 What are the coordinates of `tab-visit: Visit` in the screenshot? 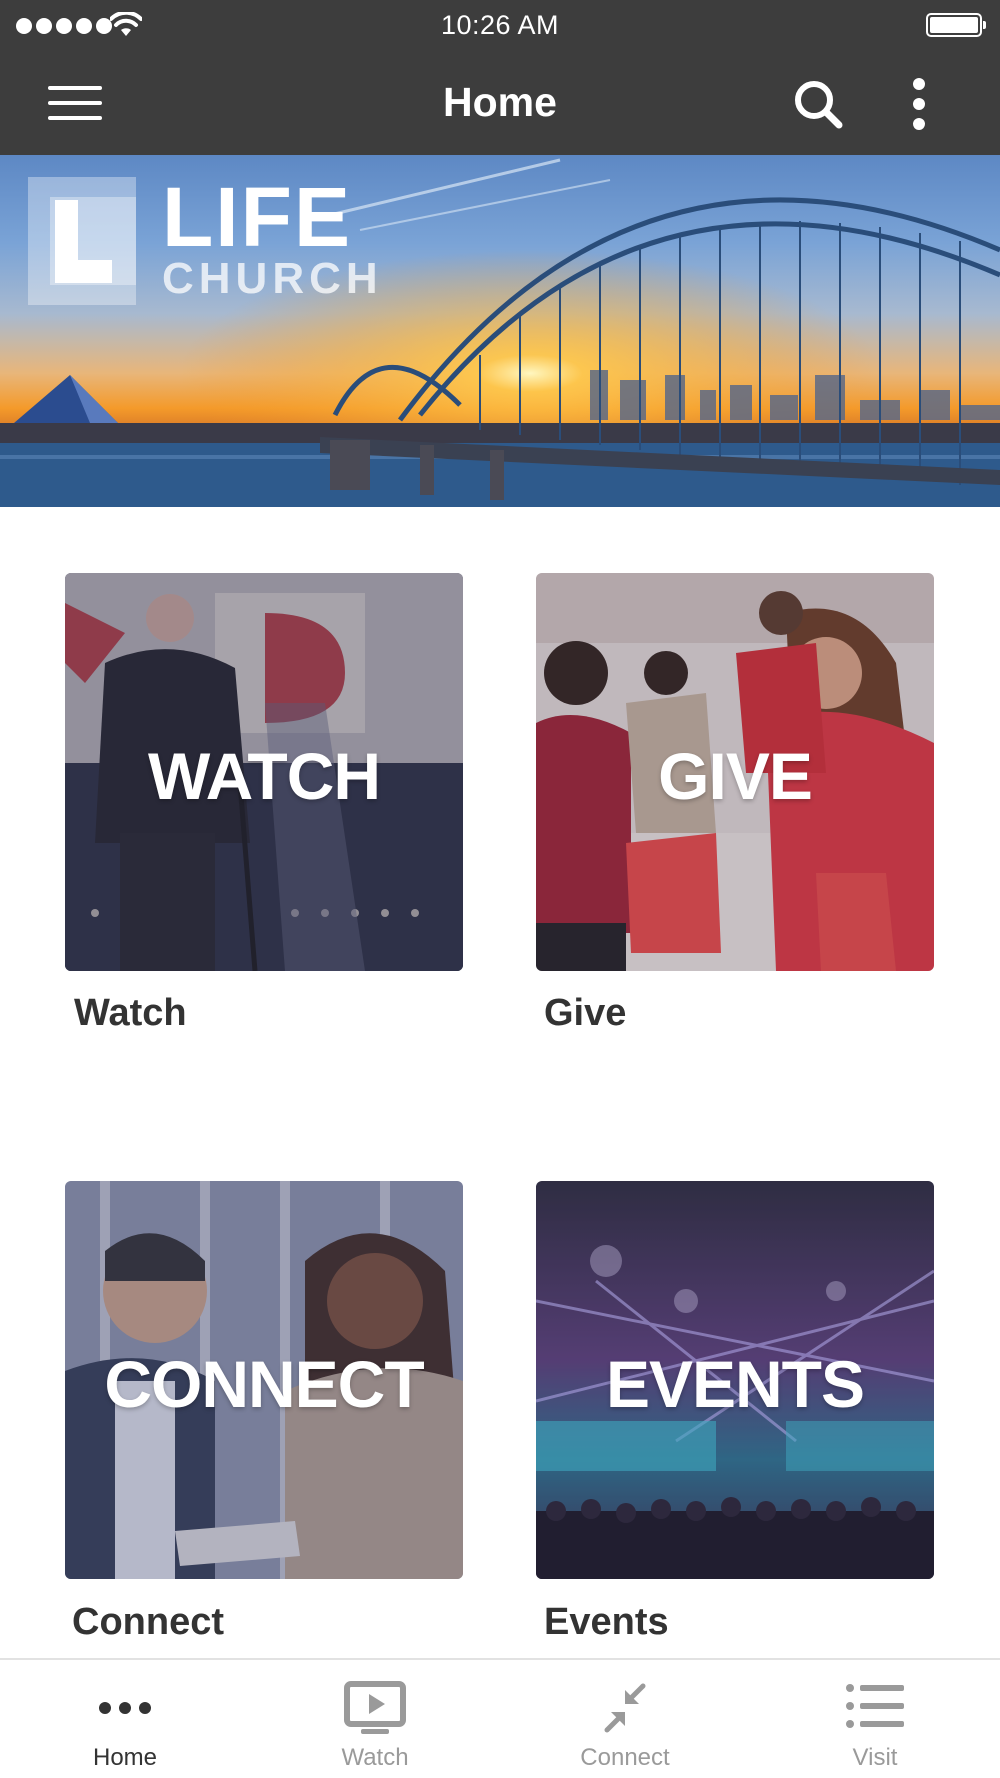 It's located at (875, 1719).